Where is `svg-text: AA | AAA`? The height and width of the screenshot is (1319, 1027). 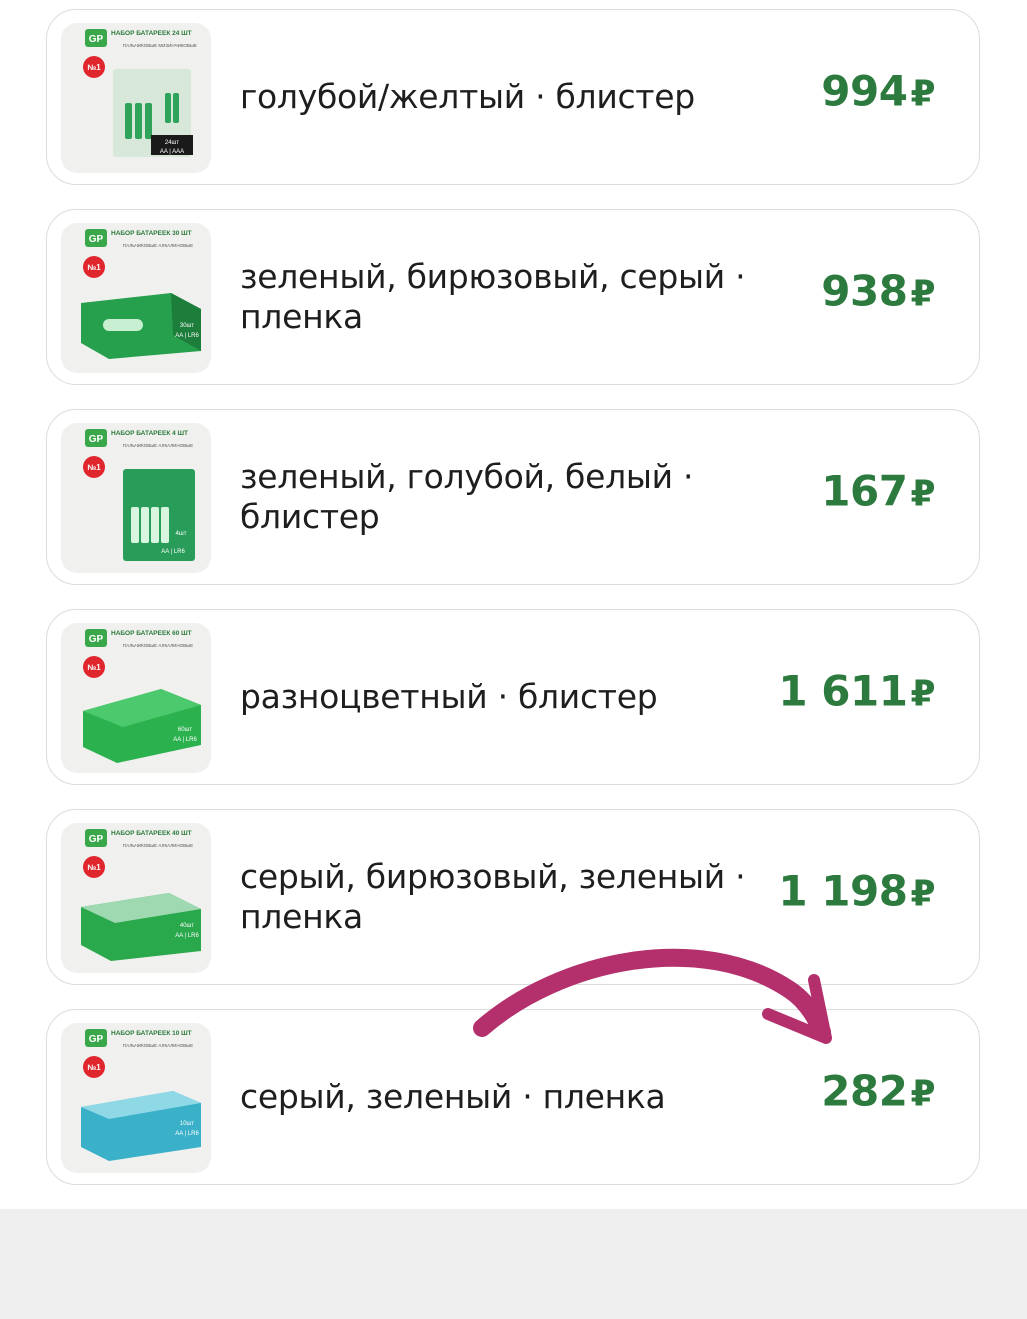 svg-text: AA | AAA is located at coordinates (172, 152).